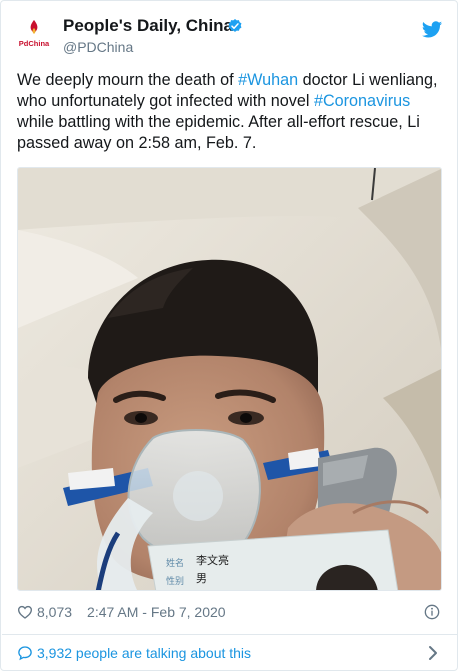 The image size is (458, 671). I want to click on conversation-link: 3,932 people are talking about this, so click(230, 653).